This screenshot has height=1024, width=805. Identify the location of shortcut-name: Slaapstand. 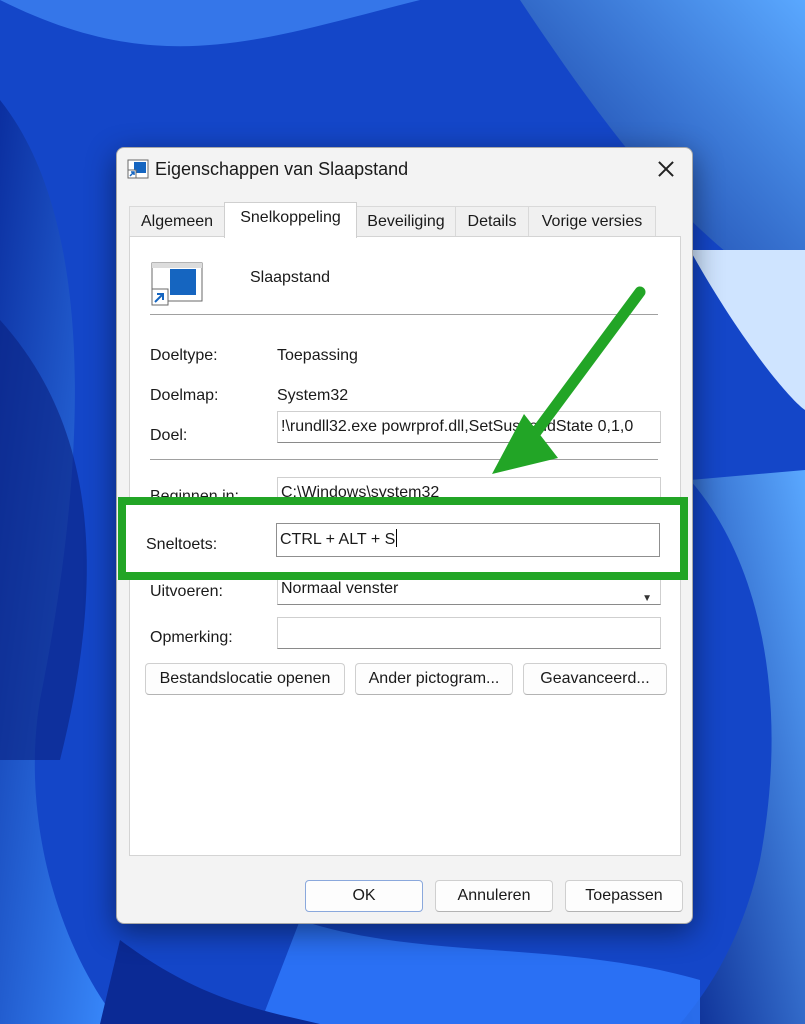
(290, 277).